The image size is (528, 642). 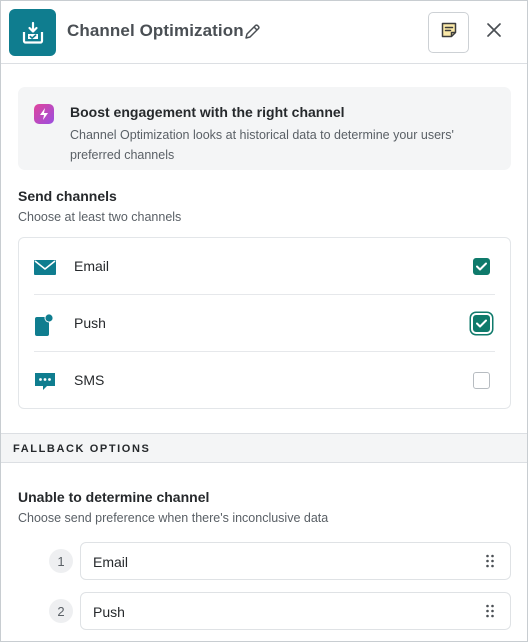 I want to click on fallback-option-email: Email, so click(x=295, y=561).